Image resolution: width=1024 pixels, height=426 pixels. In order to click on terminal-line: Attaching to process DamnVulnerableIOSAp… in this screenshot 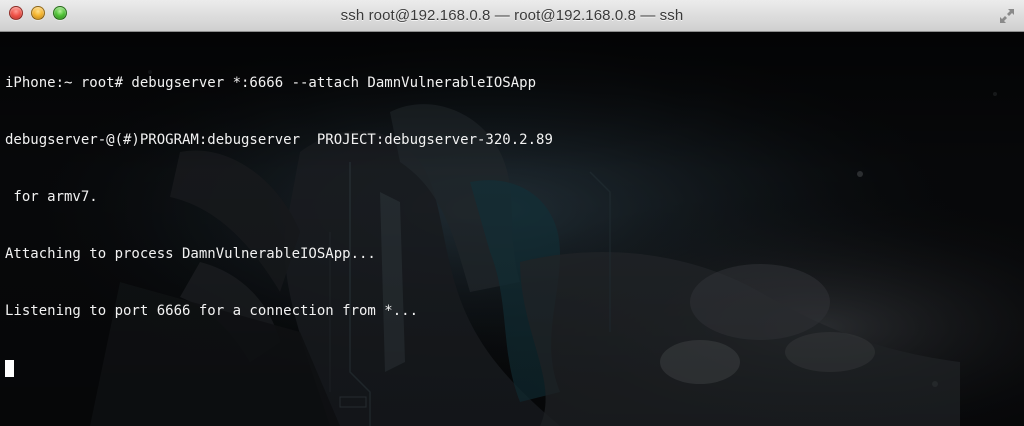, I will do `click(190, 254)`.